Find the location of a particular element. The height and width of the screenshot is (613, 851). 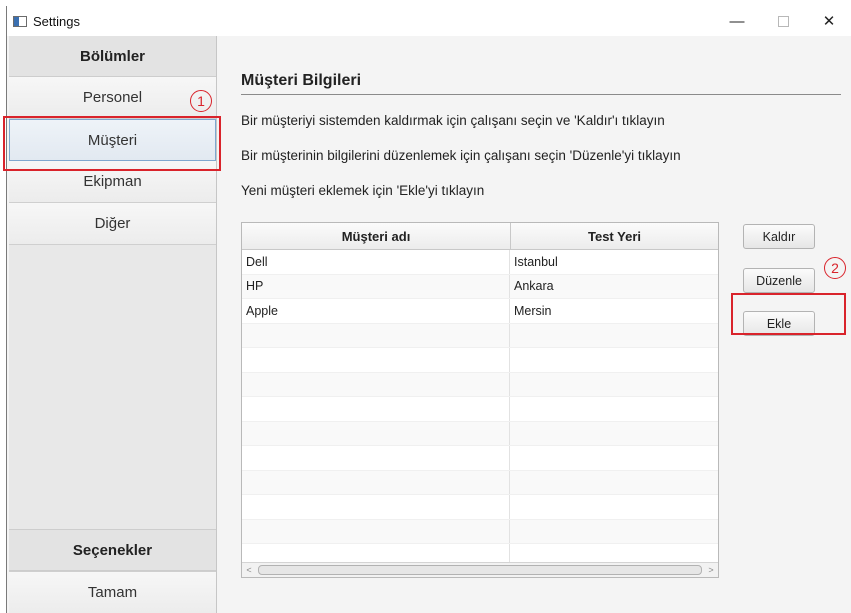

sidebar-options-header: Seçenekler is located at coordinates (112, 550).